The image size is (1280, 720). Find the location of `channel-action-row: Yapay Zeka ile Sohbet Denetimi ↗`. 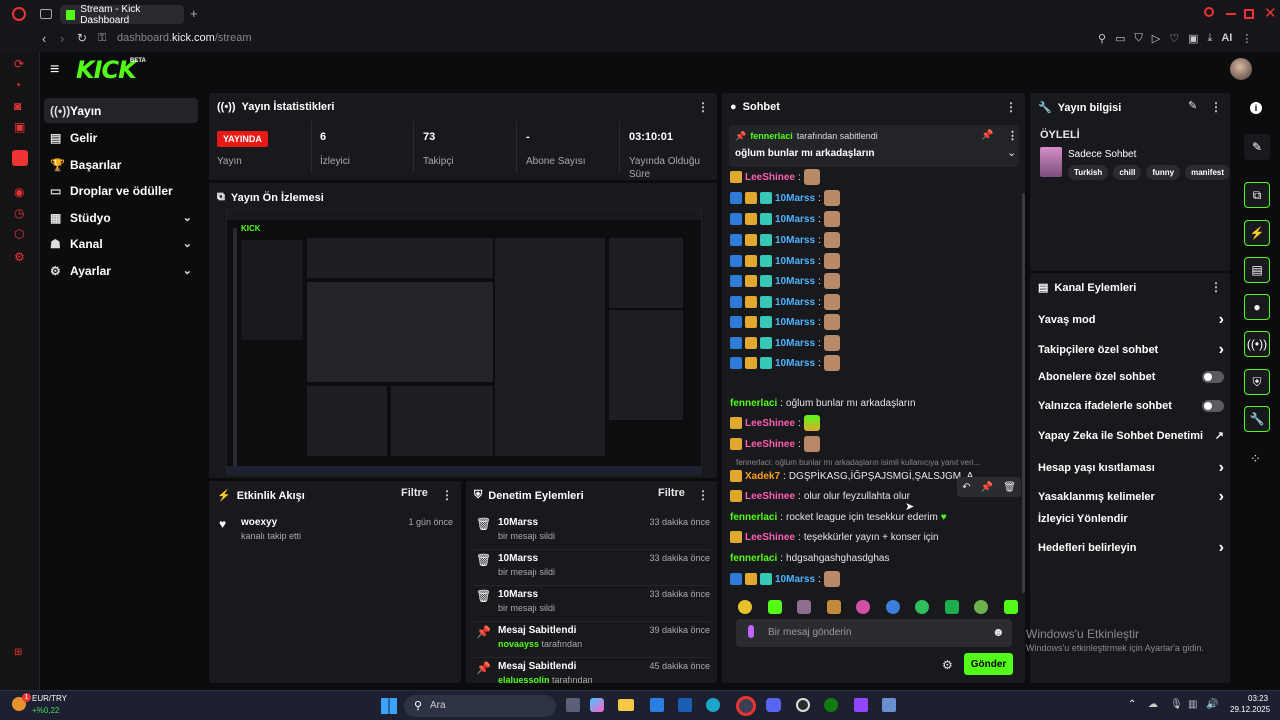

channel-action-row: Yapay Zeka ile Sohbet Denetimi ↗ is located at coordinates (1131, 436).